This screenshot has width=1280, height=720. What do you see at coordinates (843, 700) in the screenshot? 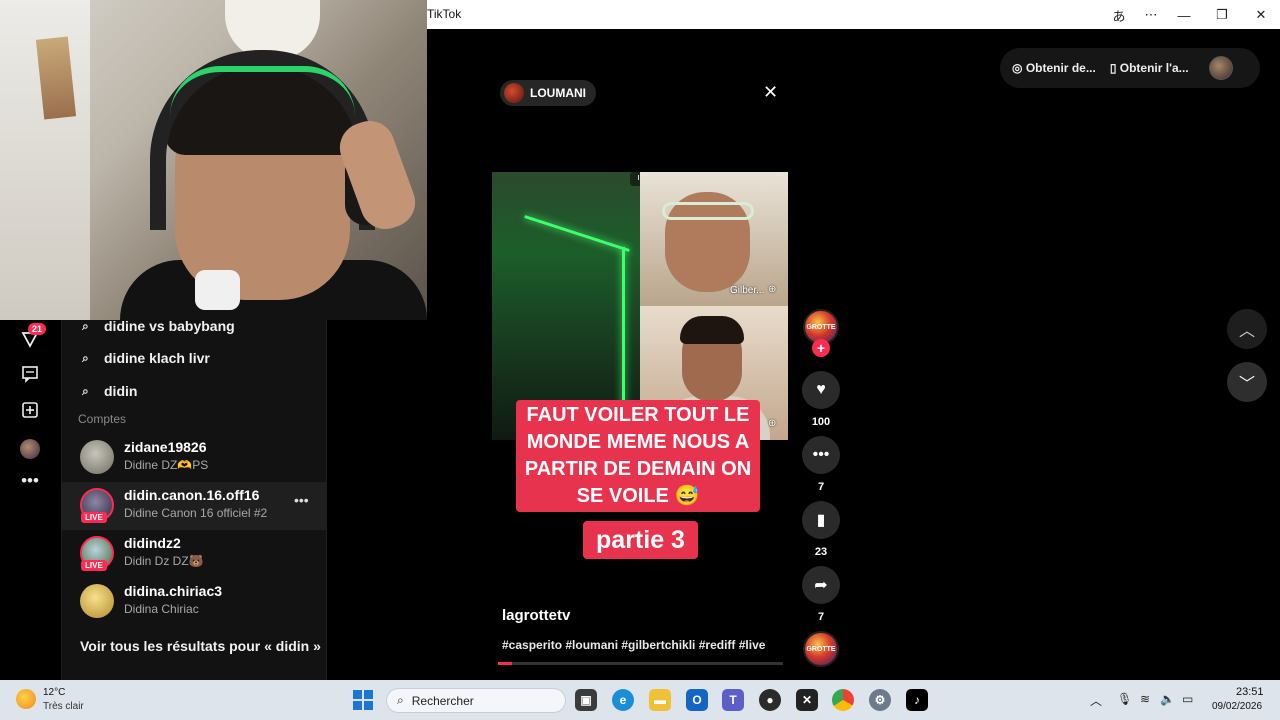
I see `chrome-icon` at bounding box center [843, 700].